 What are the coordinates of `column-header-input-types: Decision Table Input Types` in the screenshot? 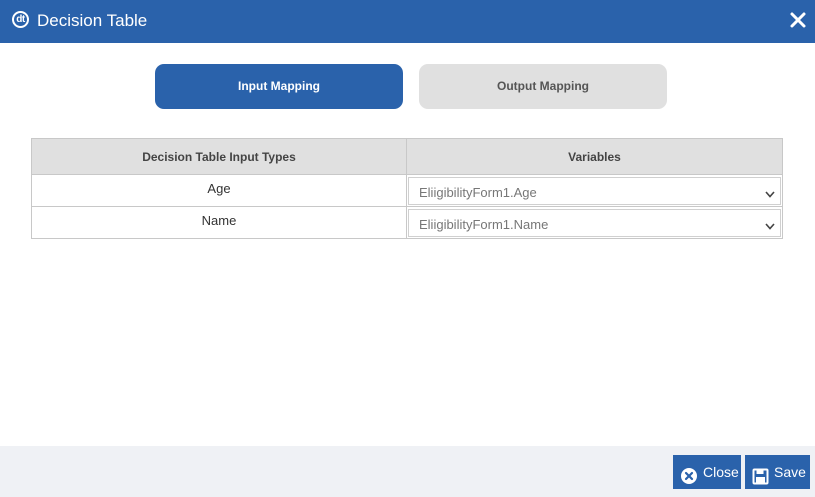 It's located at (219, 156).